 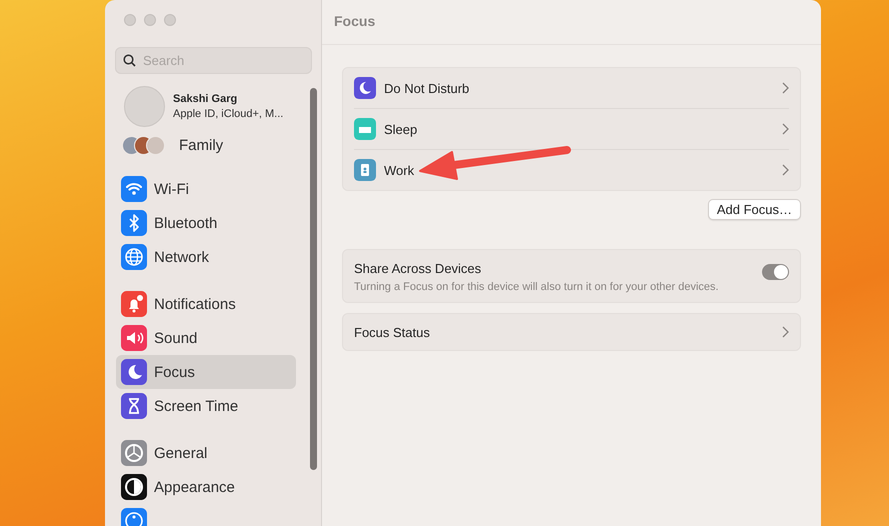 I want to click on wifi-icon, so click(x=134, y=189).